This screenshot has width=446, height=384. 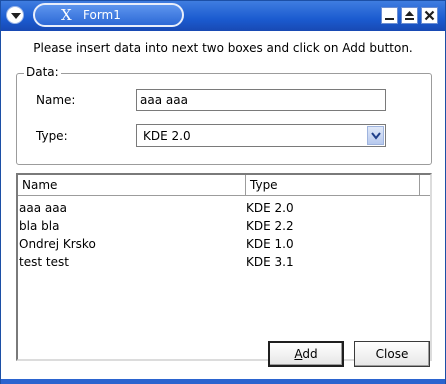 I want to click on shade-icon, so click(x=409, y=15).